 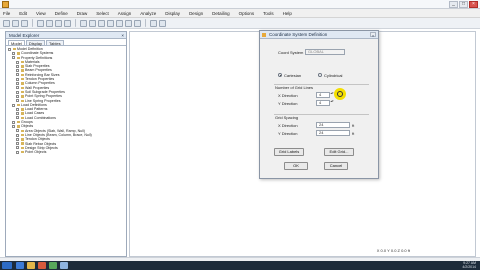 What do you see at coordinates (393, 250) in the screenshot?
I see `coordinate-readout: X 0.0 Y 0.0 Z 0.0 ft` at bounding box center [393, 250].